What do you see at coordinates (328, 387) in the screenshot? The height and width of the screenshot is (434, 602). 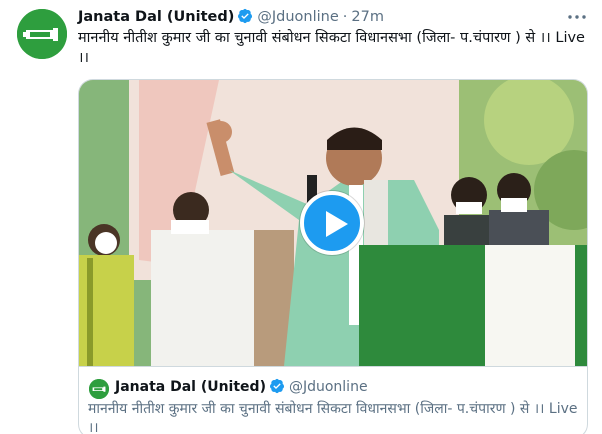 I see `quoted-handle: @Jduonline` at bounding box center [328, 387].